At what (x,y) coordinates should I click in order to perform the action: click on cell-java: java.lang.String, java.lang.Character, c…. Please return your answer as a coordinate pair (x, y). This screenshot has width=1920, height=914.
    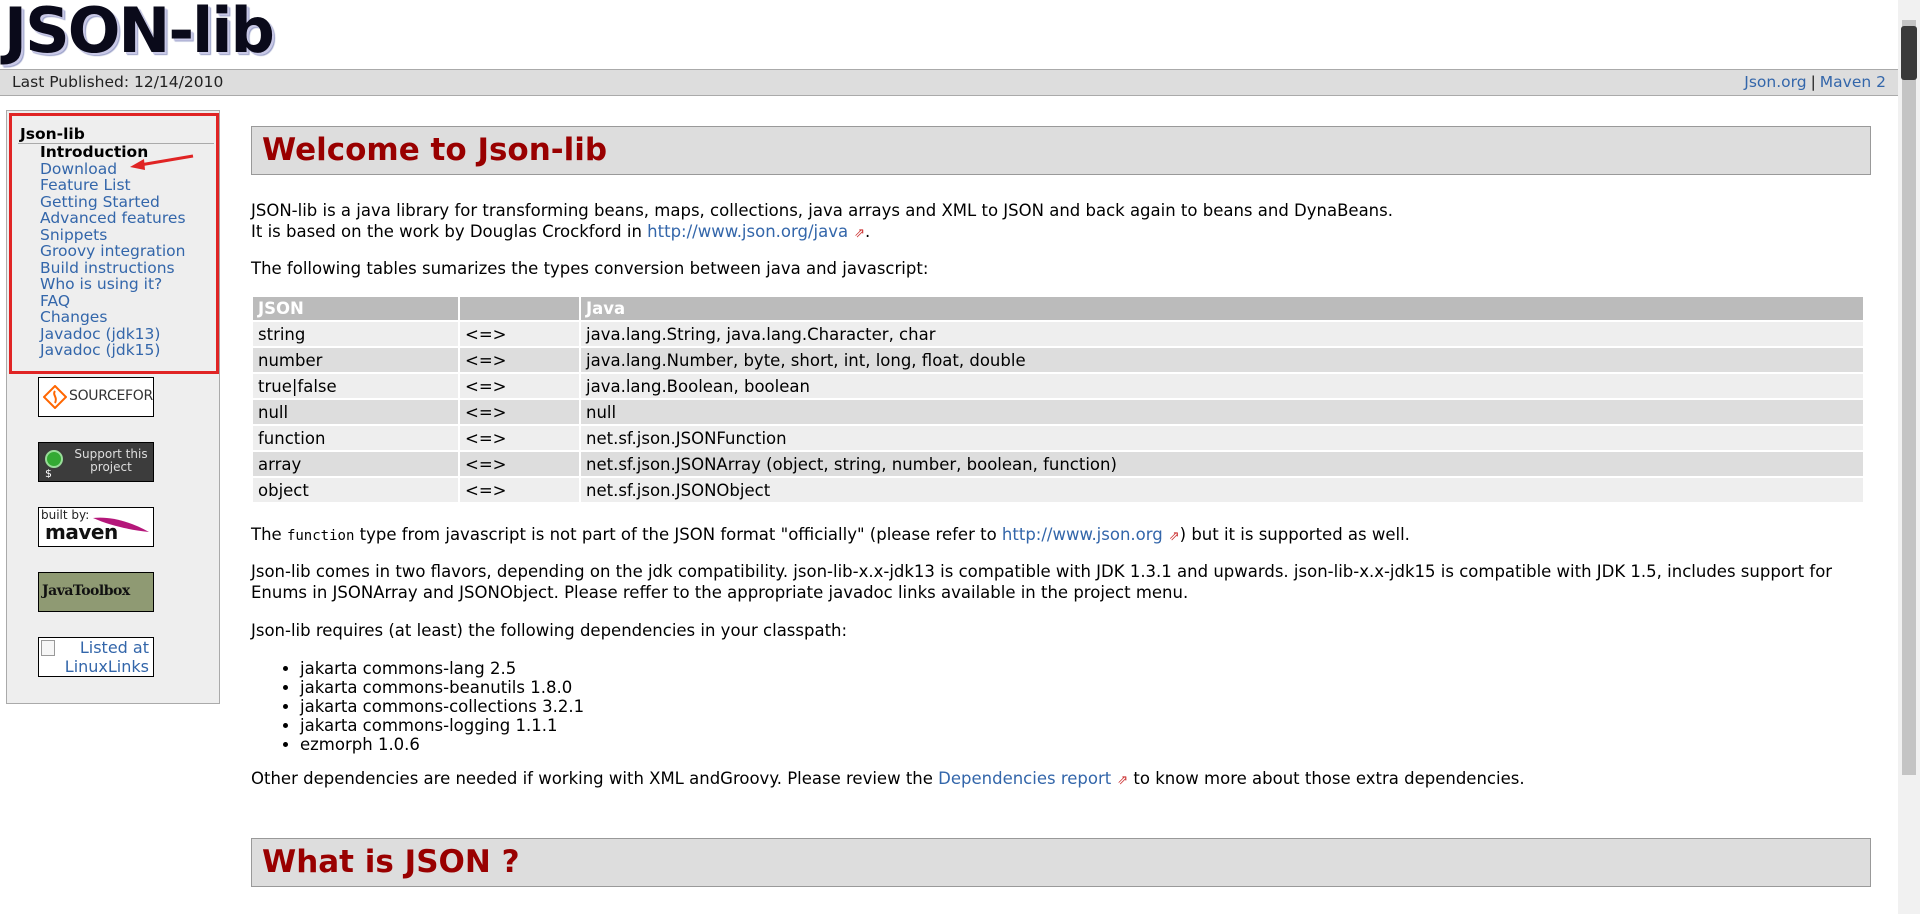
    Looking at the image, I should click on (1222, 333).